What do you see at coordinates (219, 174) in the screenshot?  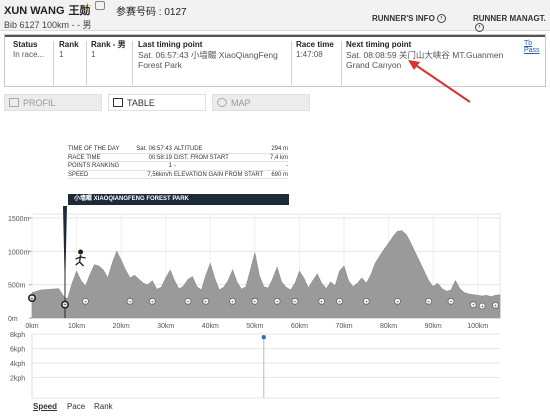 I see `detail-cell: ELEVATION GAIN FROM START` at bounding box center [219, 174].